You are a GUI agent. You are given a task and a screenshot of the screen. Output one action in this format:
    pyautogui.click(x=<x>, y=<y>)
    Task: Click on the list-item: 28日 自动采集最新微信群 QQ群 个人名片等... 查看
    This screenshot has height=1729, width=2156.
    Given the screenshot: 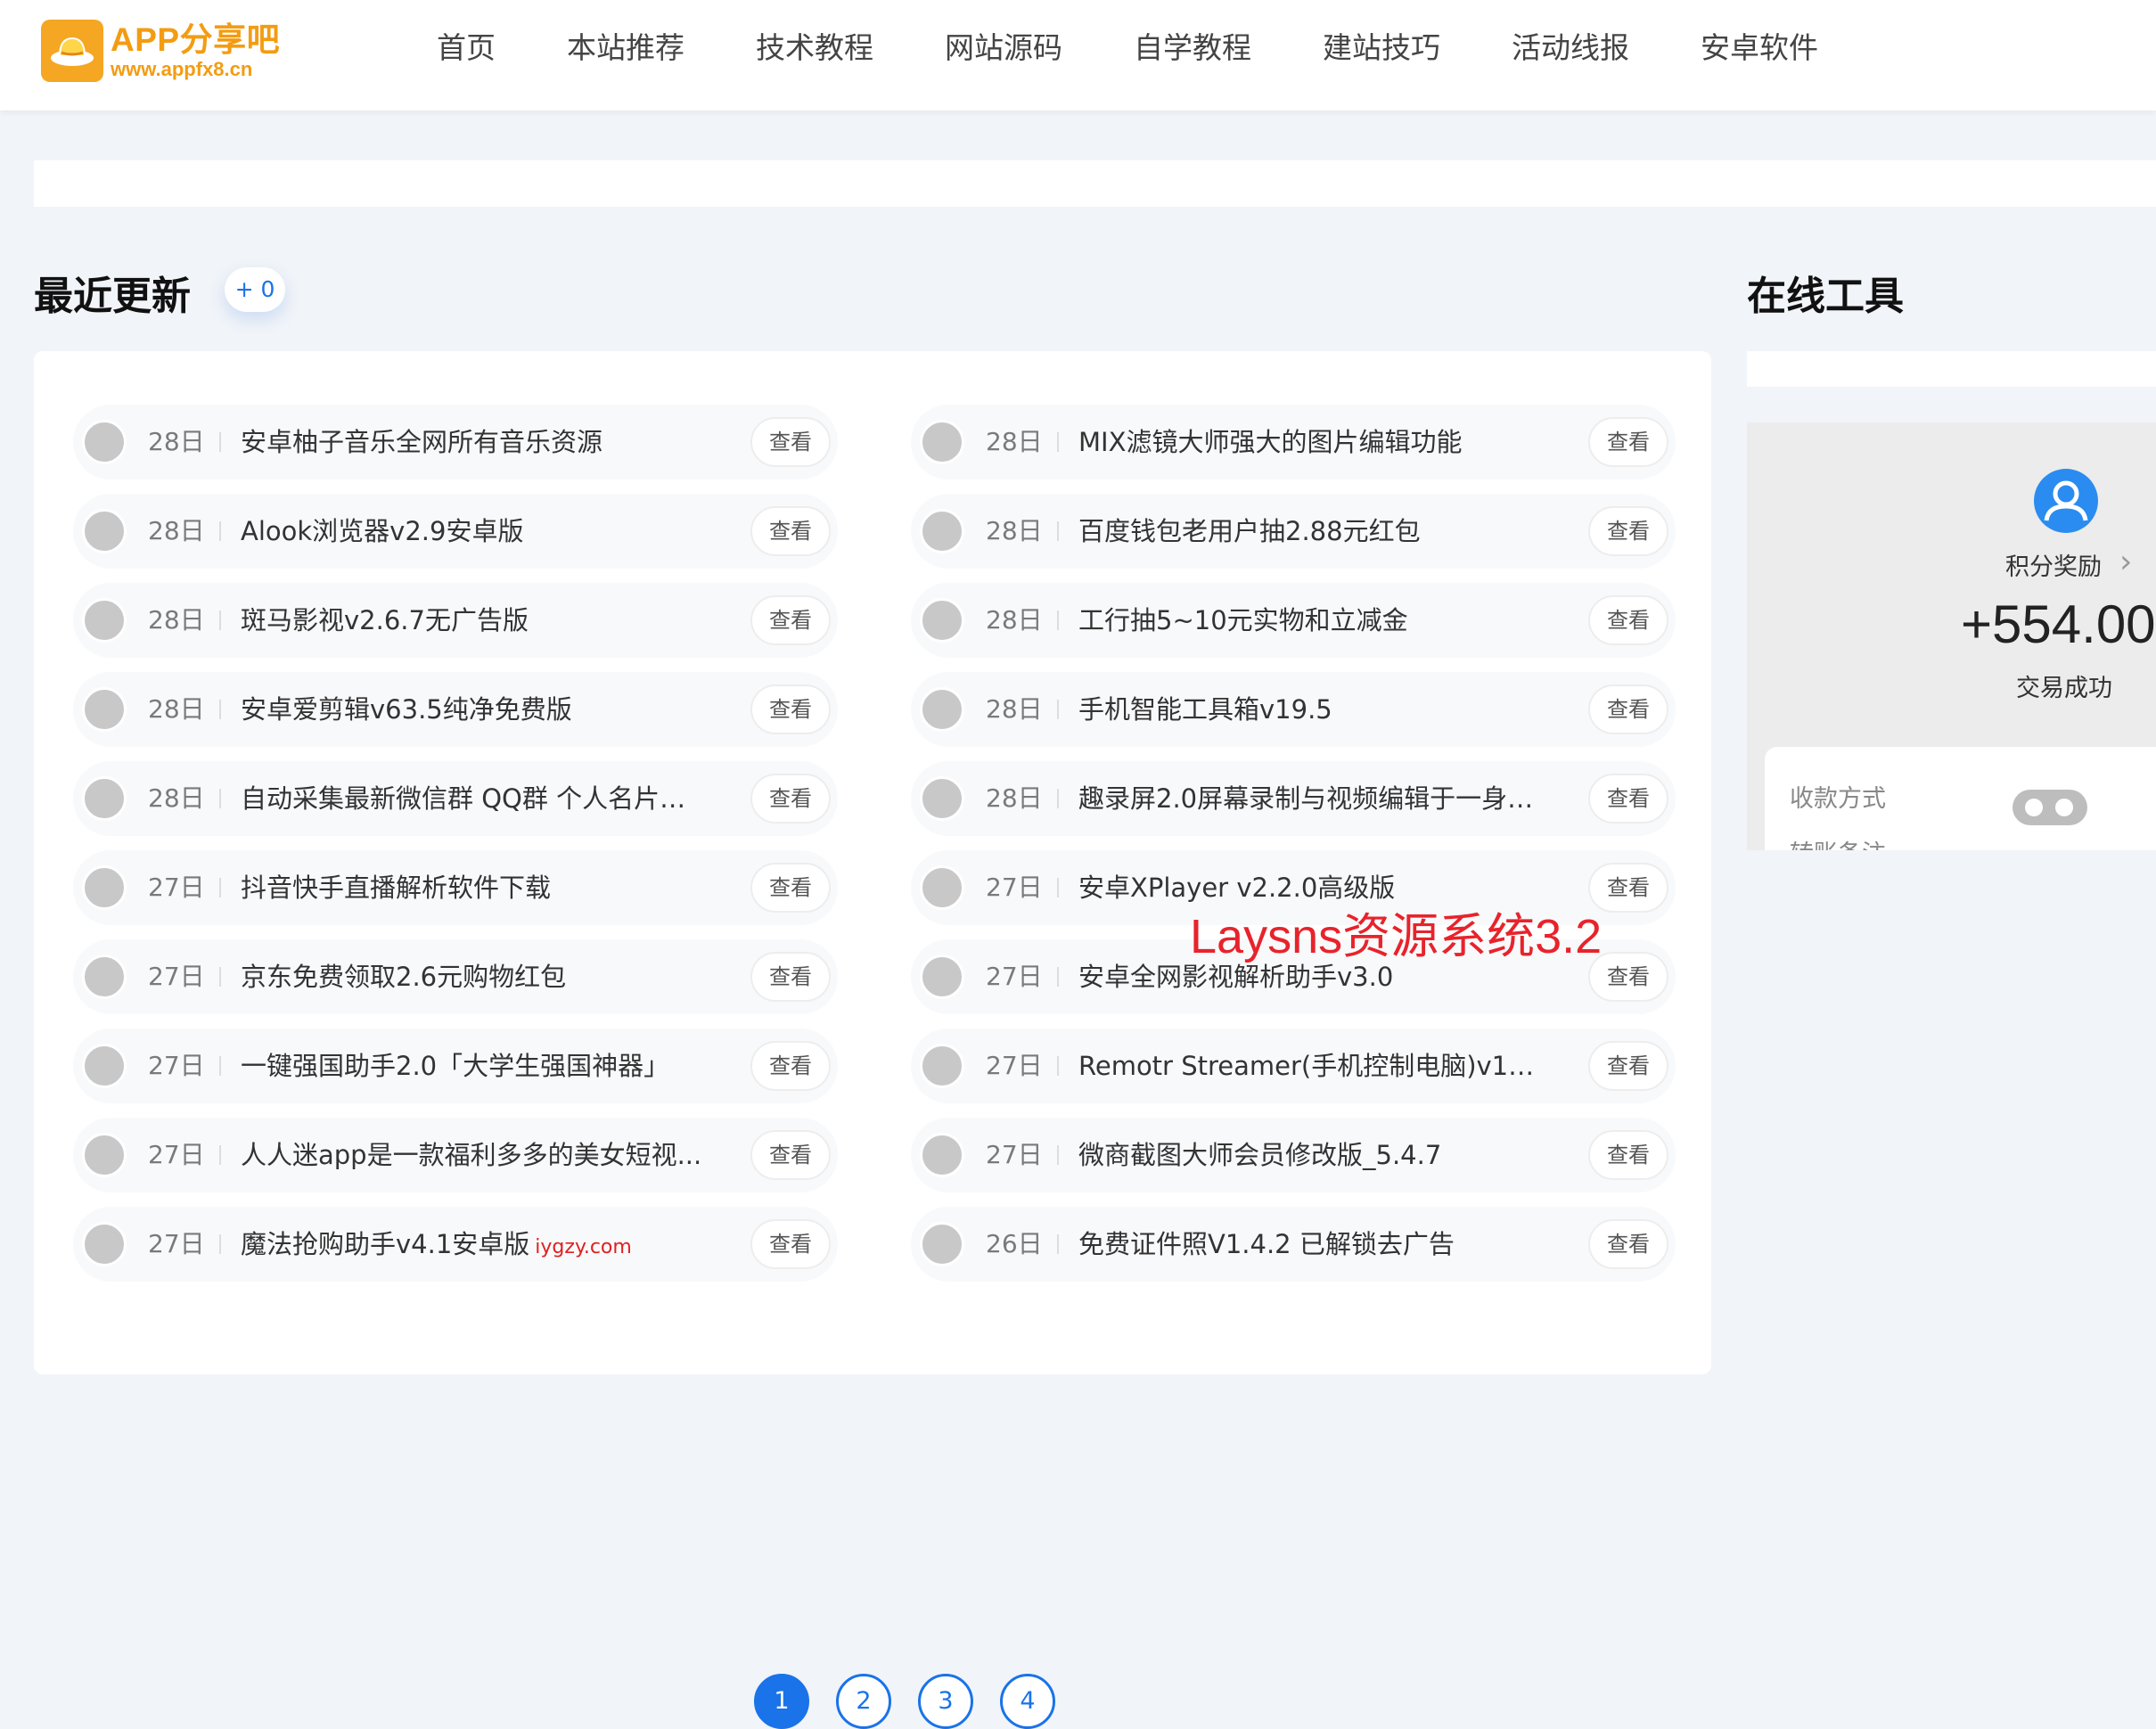 What is the action you would take?
    pyautogui.click(x=456, y=798)
    